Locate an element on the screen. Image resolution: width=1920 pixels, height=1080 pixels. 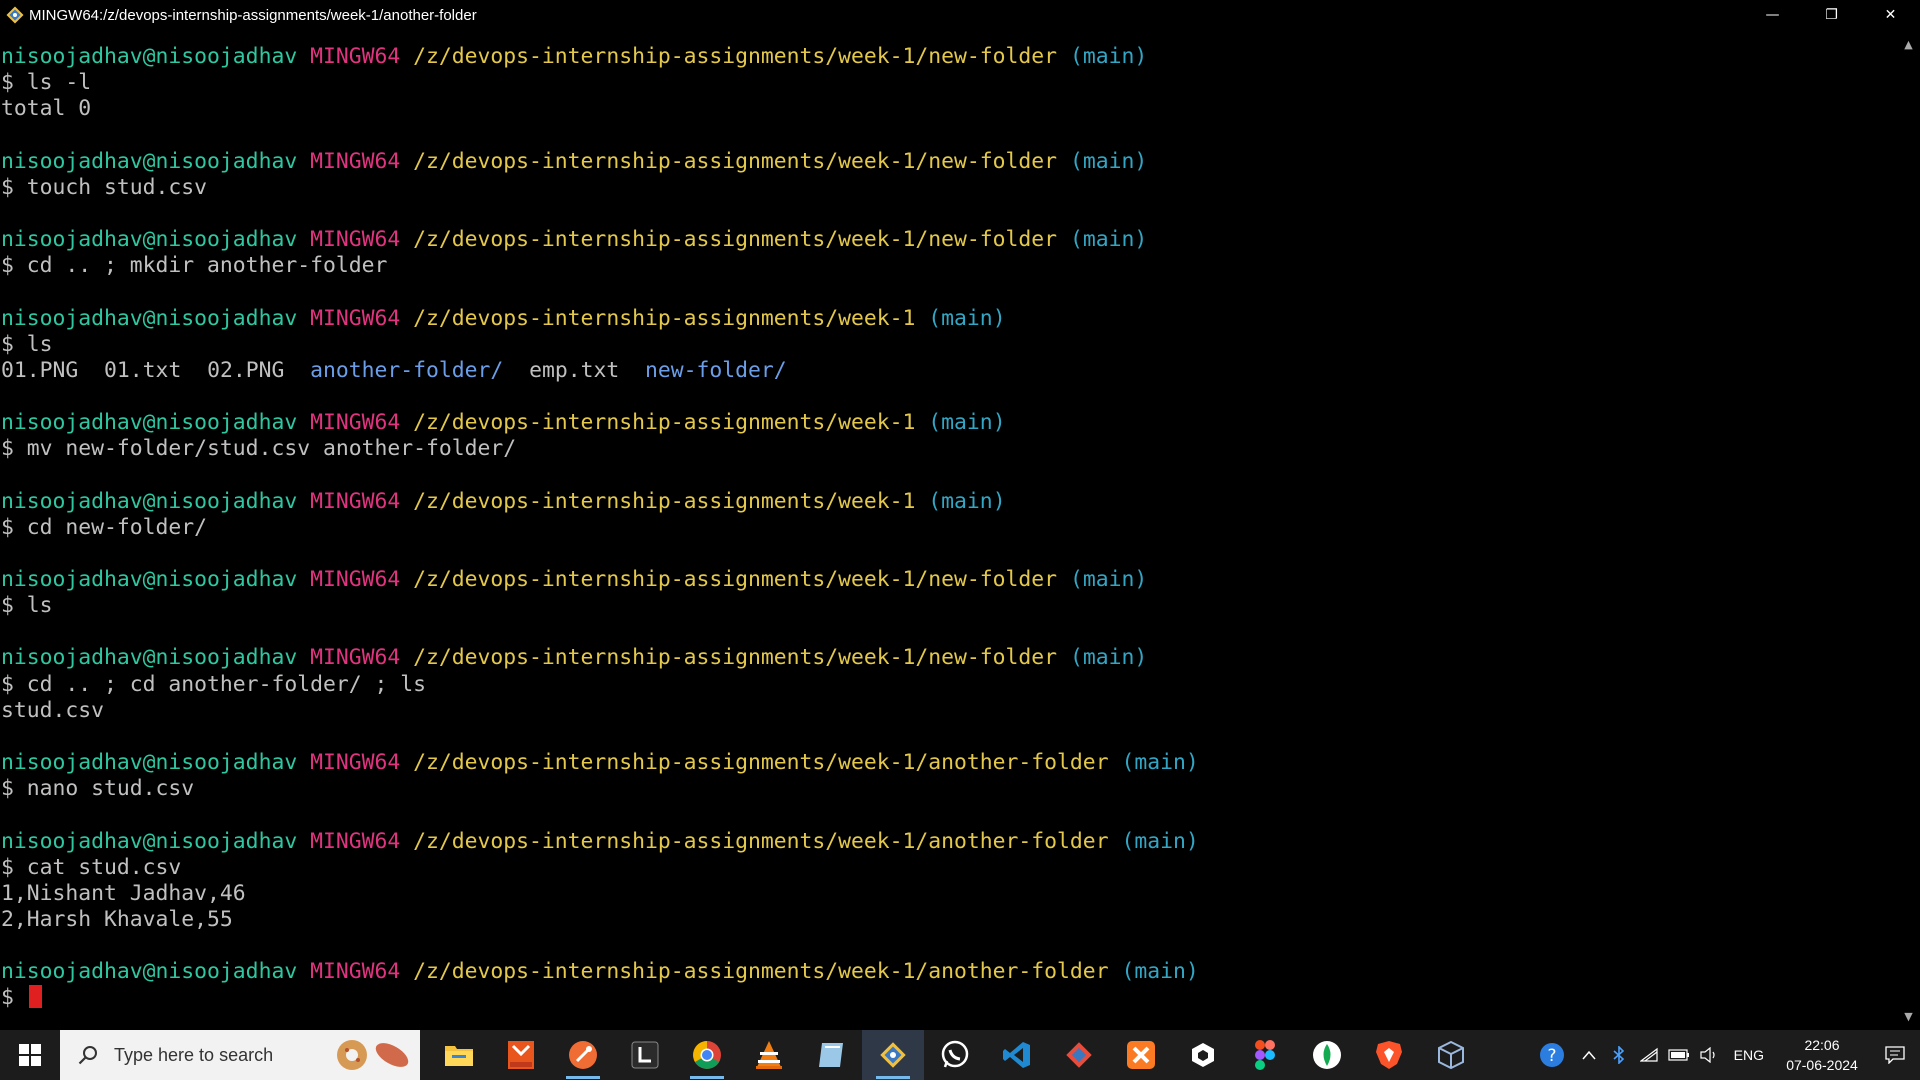
battery-icon is located at coordinates (1679, 1055).